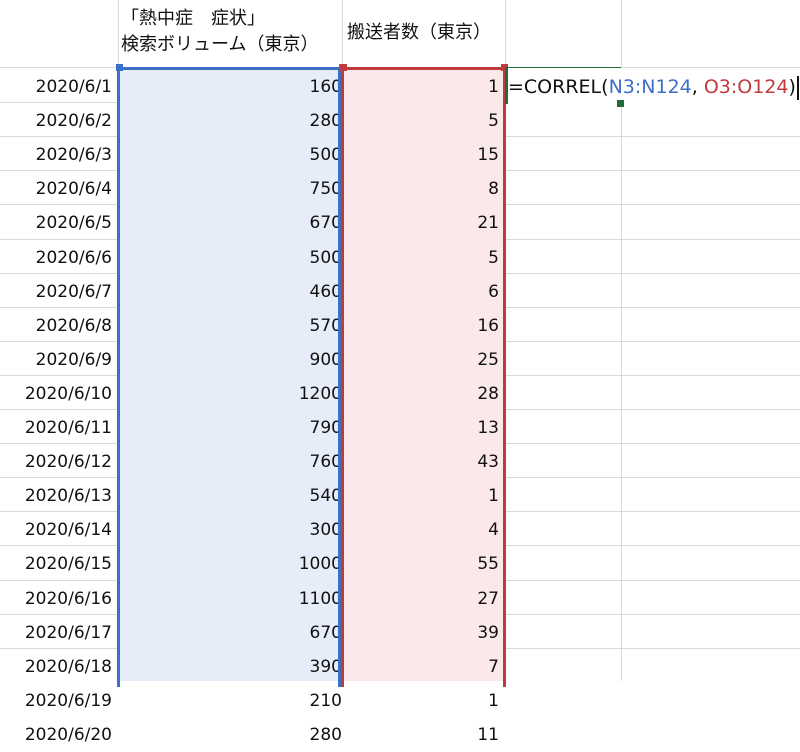 The width and height of the screenshot is (800, 752). I want to click on header-transport-count-label: 搬送者数（東京）, so click(419, 32).